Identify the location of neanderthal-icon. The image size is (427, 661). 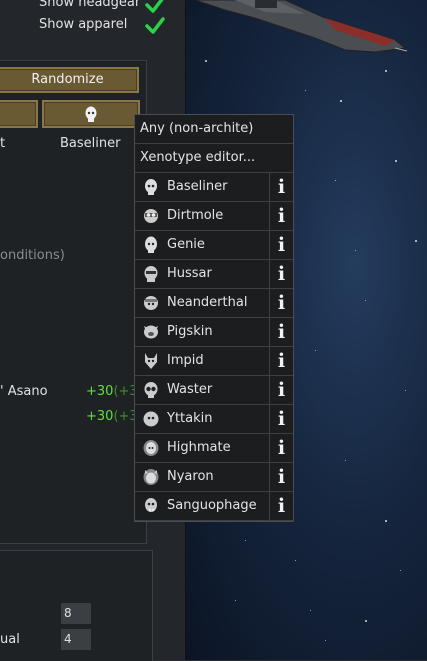
(151, 303).